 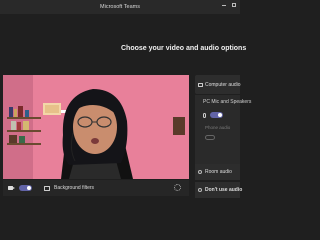 I want to click on computer-audio-option: Computer audio, so click(x=218, y=84).